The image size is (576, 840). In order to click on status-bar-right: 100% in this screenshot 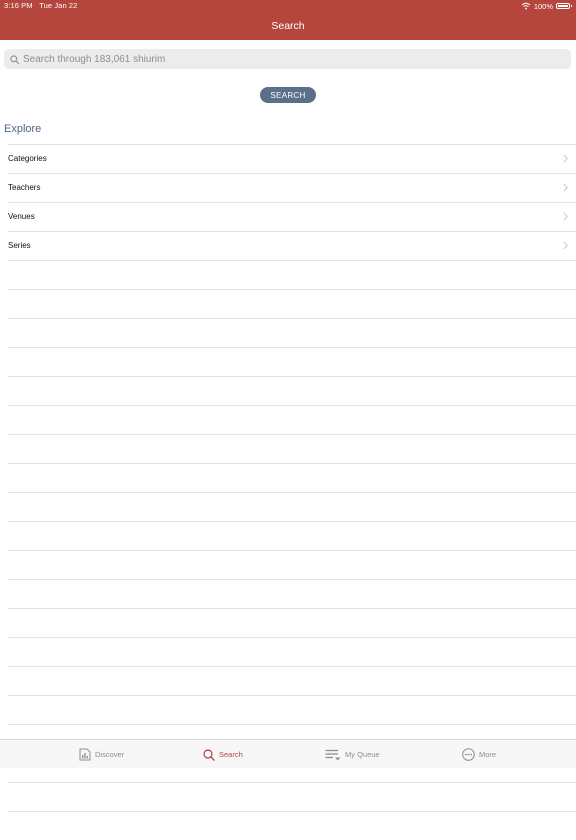, I will do `click(546, 6)`.